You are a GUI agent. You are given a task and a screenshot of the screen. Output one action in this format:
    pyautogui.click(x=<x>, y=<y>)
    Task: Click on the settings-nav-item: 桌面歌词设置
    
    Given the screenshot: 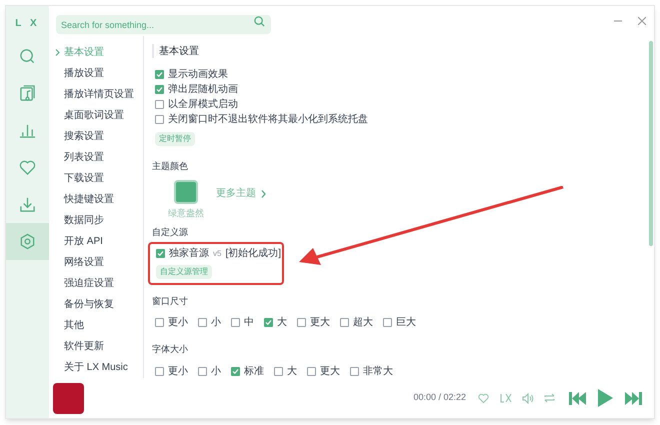 What is the action you would take?
    pyautogui.click(x=99, y=115)
    